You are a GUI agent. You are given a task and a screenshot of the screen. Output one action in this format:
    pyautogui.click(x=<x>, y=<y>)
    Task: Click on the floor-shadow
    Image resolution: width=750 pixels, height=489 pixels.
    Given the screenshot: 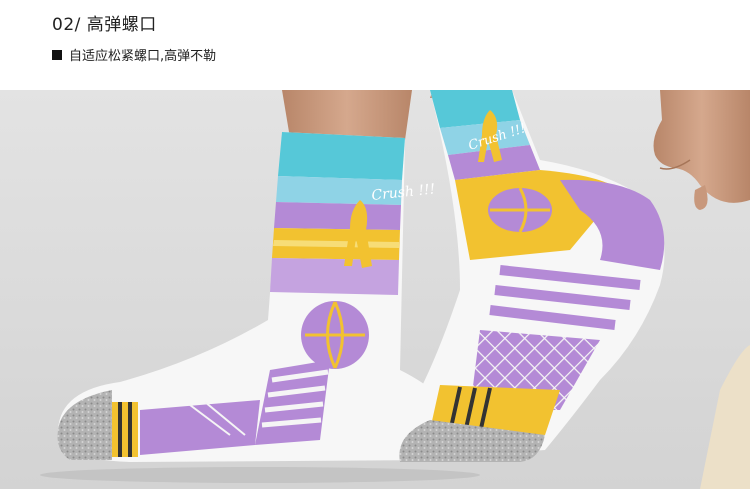 What is the action you would take?
    pyautogui.click(x=260, y=475)
    